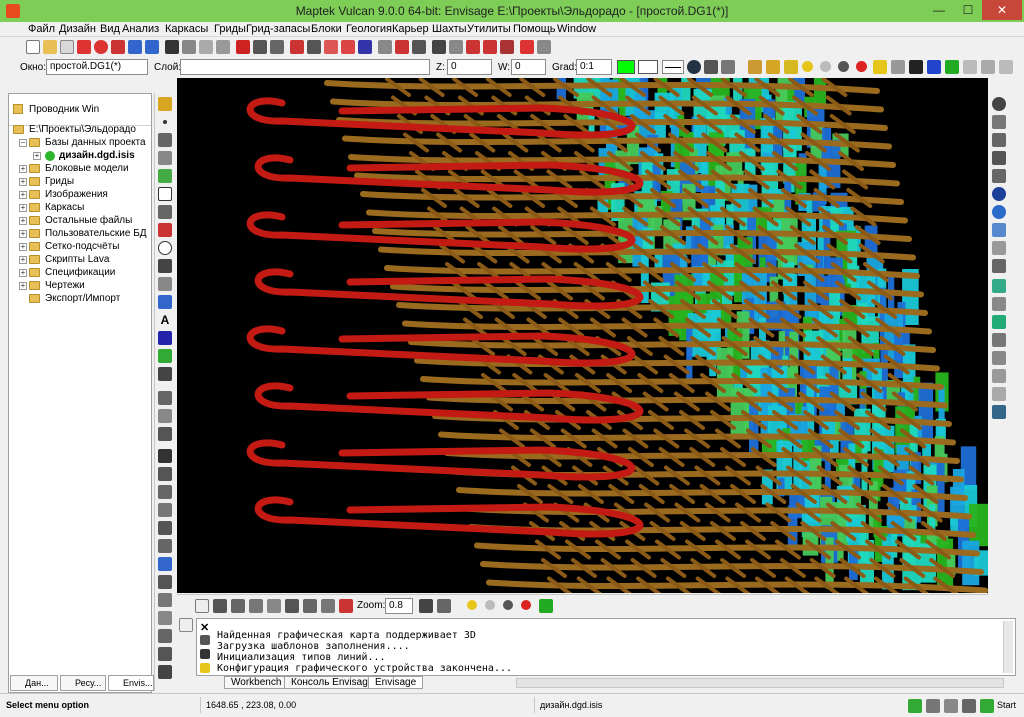 The image size is (1024, 717). Describe the element at coordinates (402, 47) in the screenshot. I see `remove-icon` at that location.